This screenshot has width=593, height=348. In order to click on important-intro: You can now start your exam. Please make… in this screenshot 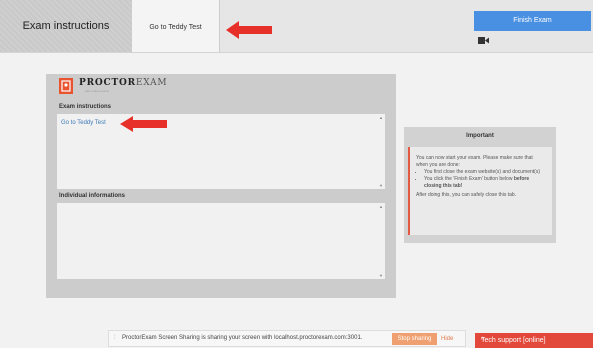, I will do `click(474, 161)`.